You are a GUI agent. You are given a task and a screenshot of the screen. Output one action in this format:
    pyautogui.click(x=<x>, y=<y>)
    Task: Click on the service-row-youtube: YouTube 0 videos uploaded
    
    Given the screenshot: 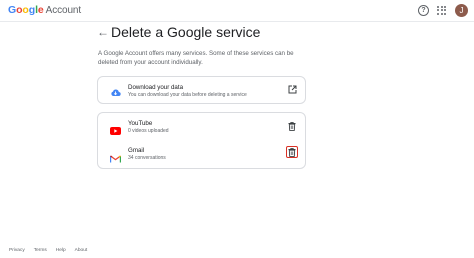 What is the action you would take?
    pyautogui.click(x=201, y=126)
    